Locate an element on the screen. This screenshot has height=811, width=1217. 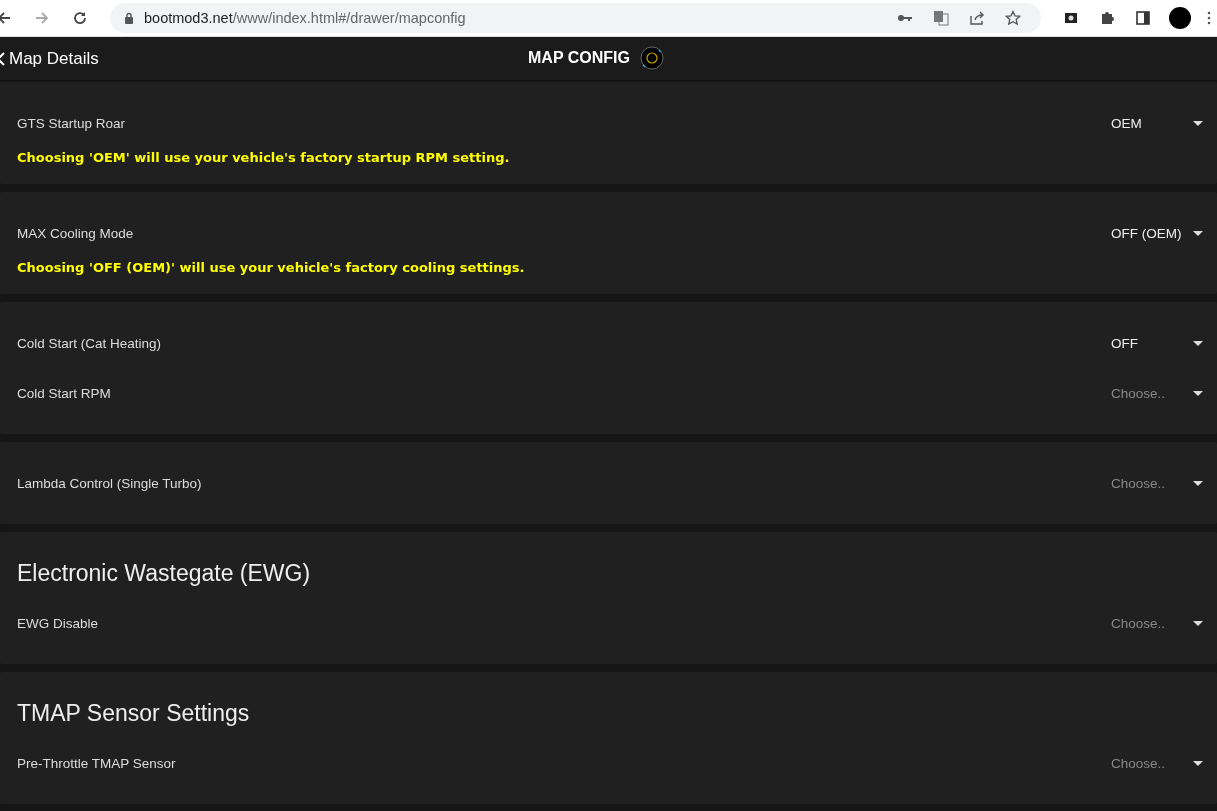
address-bar: bootmod3.net/www/index.html#/drawer/mapconfig is located at coordinates (575, 18).